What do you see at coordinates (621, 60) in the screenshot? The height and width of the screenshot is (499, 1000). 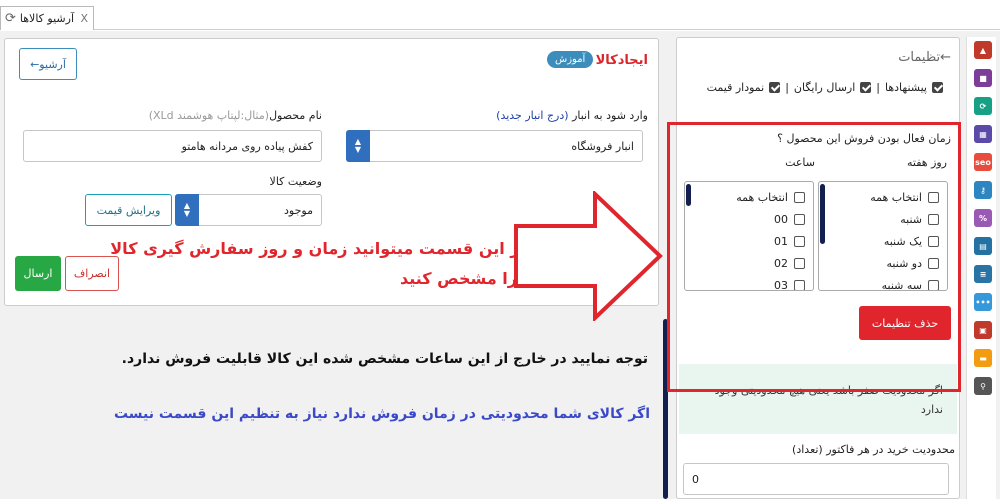 I see `page-title: ایجادکالا` at bounding box center [621, 60].